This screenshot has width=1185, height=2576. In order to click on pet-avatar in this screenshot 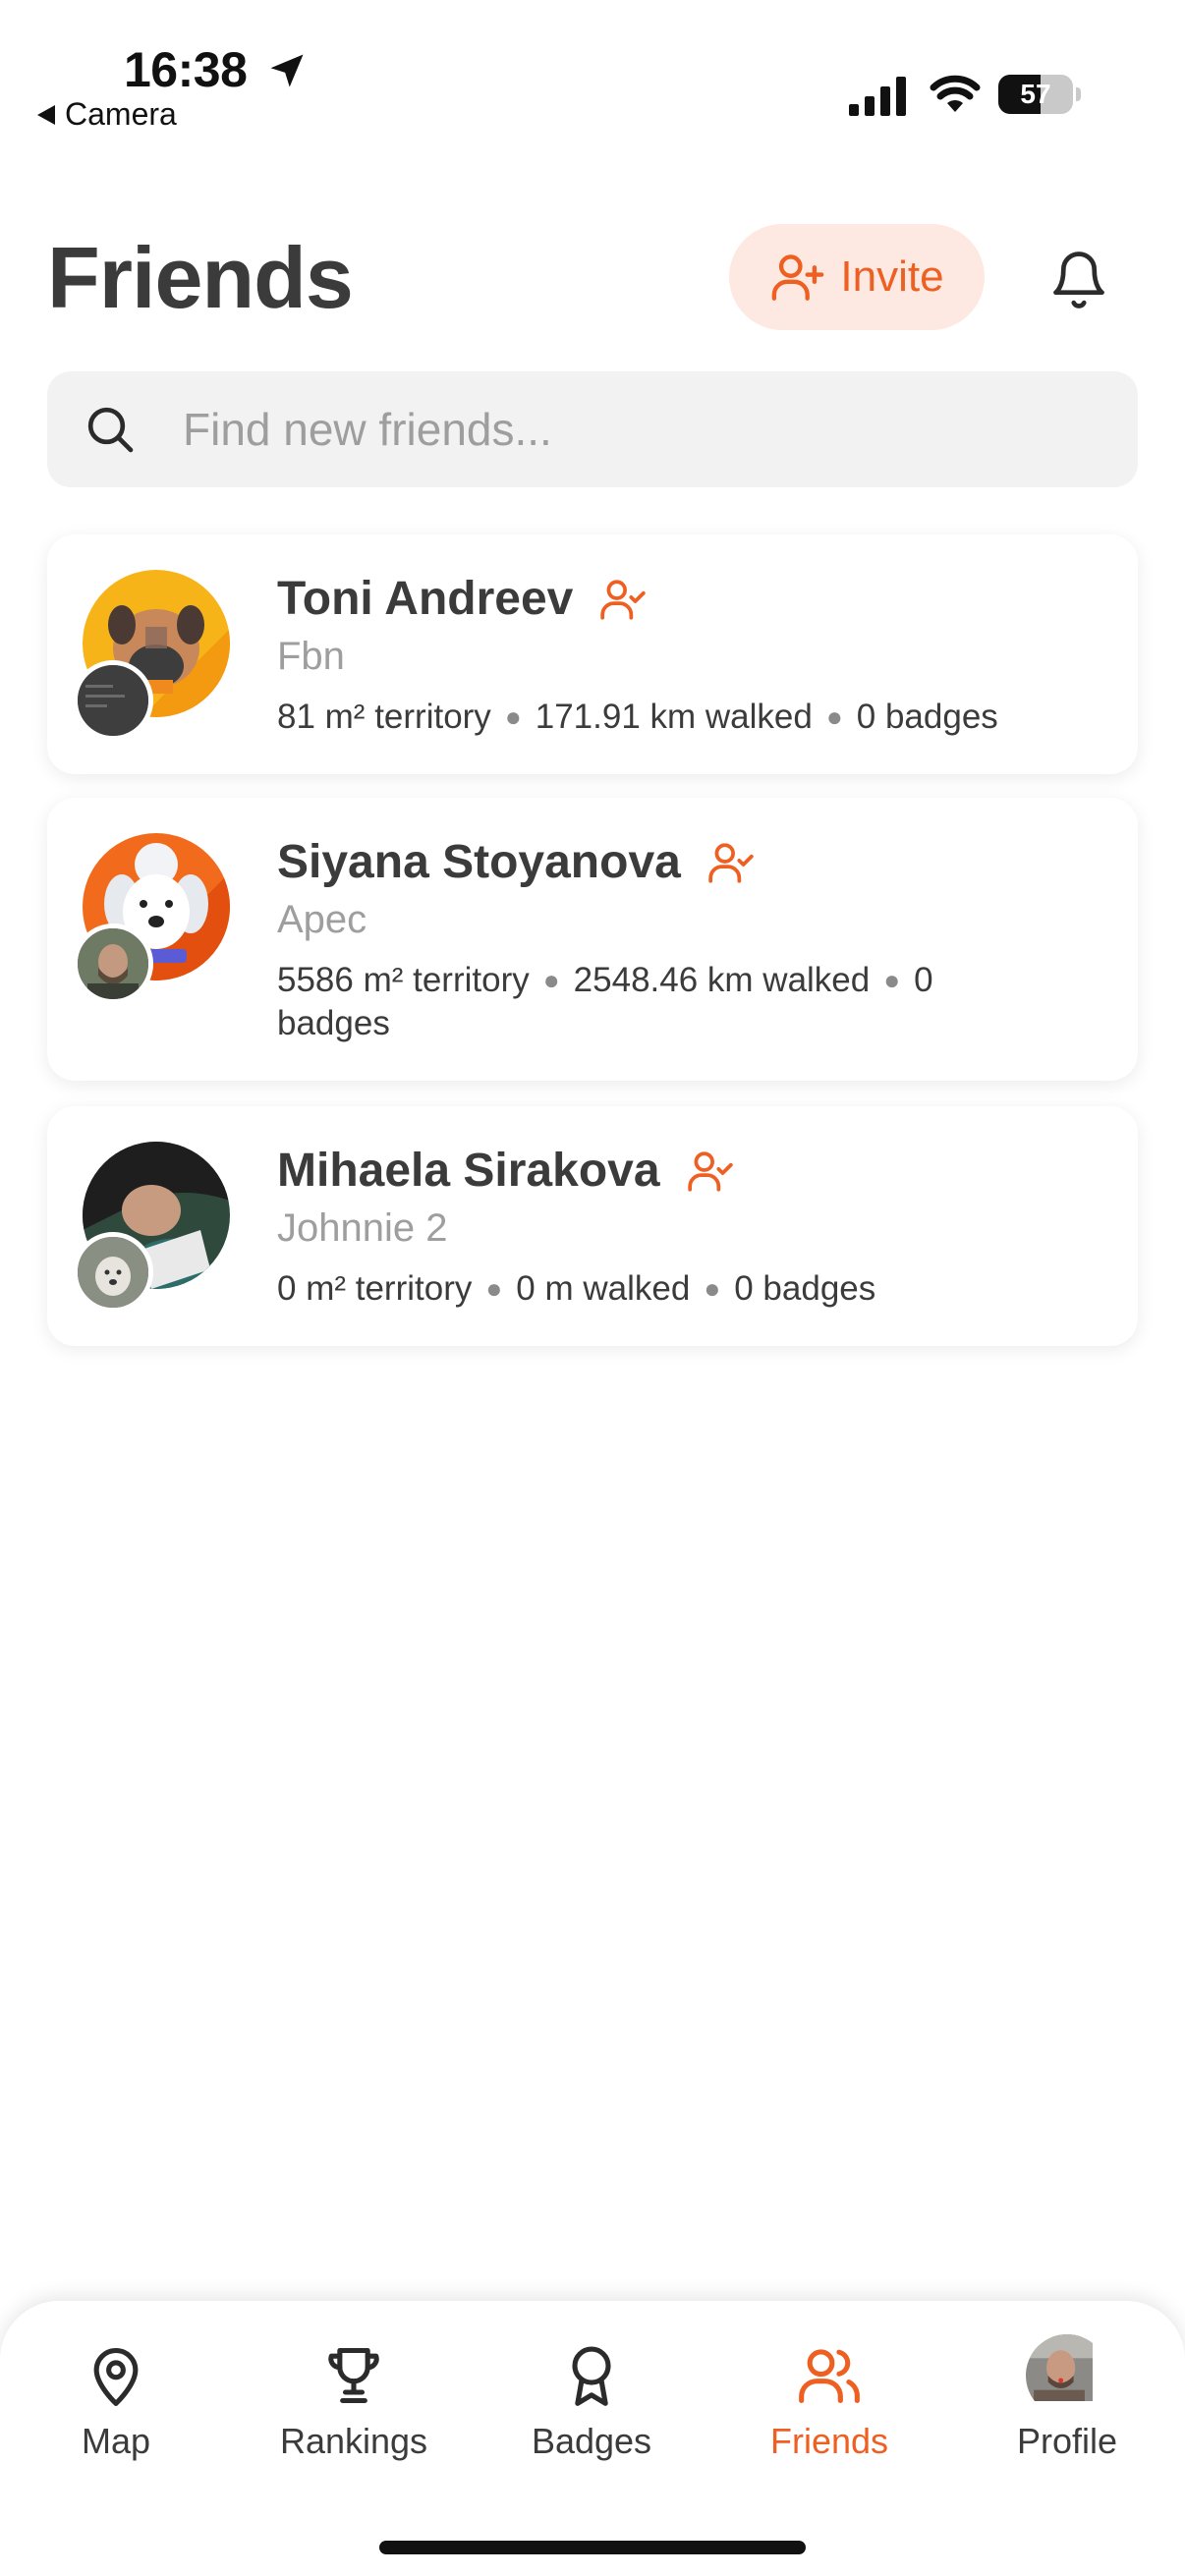, I will do `click(113, 1272)`.